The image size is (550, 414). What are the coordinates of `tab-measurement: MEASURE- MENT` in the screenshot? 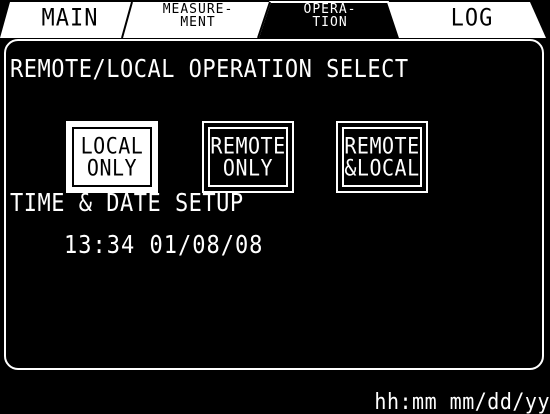 It's located at (198, 16).